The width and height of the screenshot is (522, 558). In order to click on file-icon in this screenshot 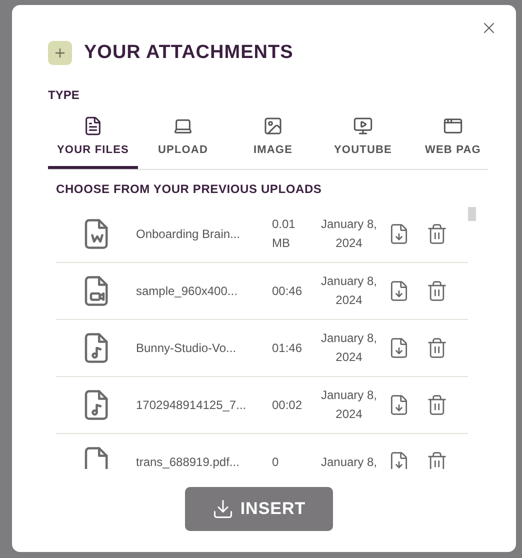, I will do `click(96, 458)`.